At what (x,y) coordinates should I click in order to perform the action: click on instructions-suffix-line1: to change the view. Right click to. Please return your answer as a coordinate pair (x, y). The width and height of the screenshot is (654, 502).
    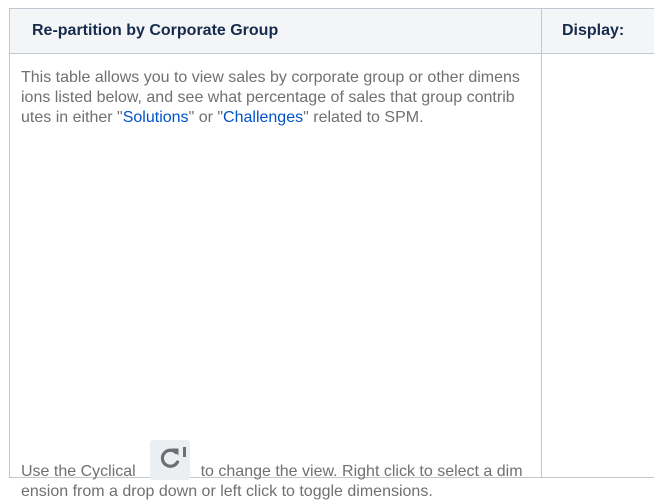
    Looking at the image, I should click on (317, 471).